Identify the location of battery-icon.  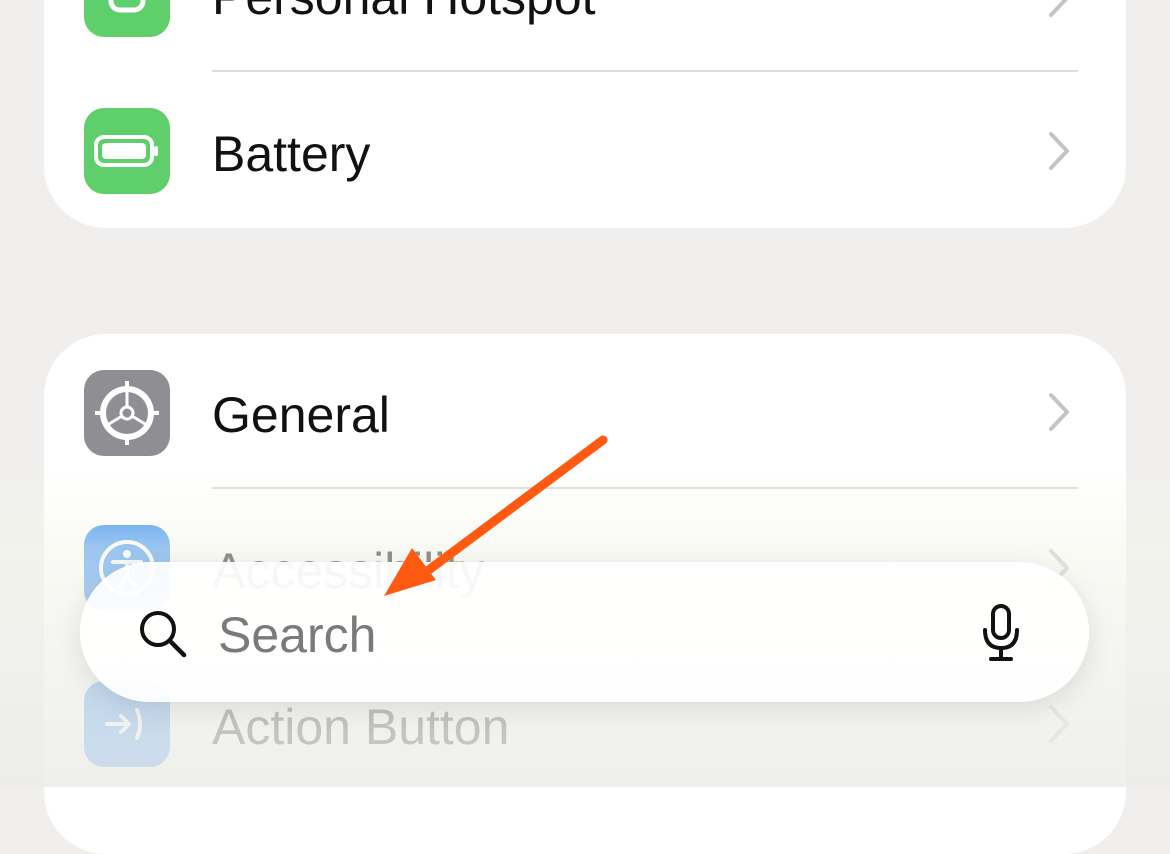
(127, 151).